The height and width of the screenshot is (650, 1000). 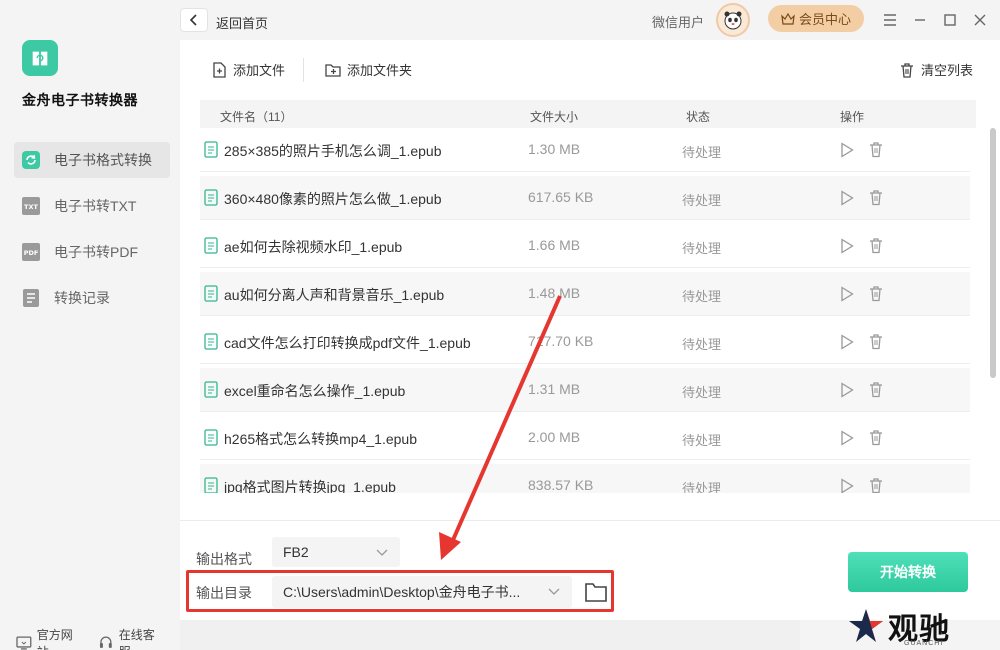 I want to click on sidebar-item-to-pdf: PDF 电子书转PDF, so click(x=92, y=252).